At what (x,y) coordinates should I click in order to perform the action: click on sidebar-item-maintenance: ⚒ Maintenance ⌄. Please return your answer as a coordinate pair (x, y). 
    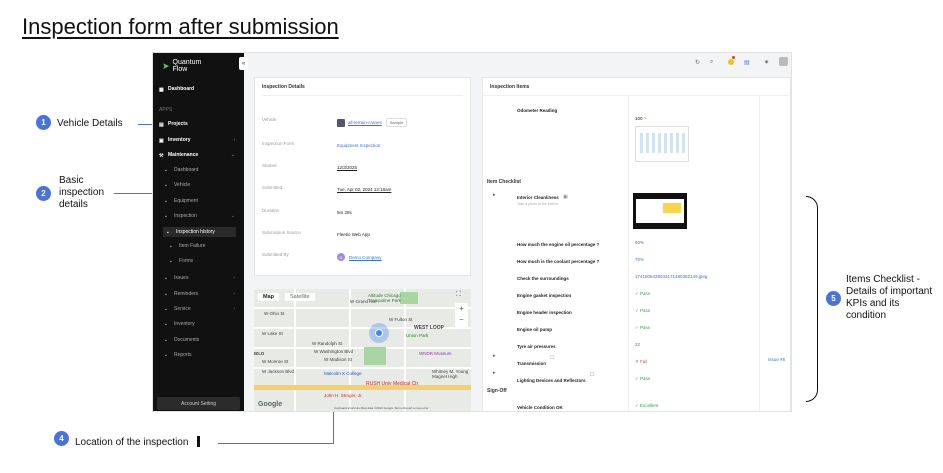
    Looking at the image, I should click on (199, 155).